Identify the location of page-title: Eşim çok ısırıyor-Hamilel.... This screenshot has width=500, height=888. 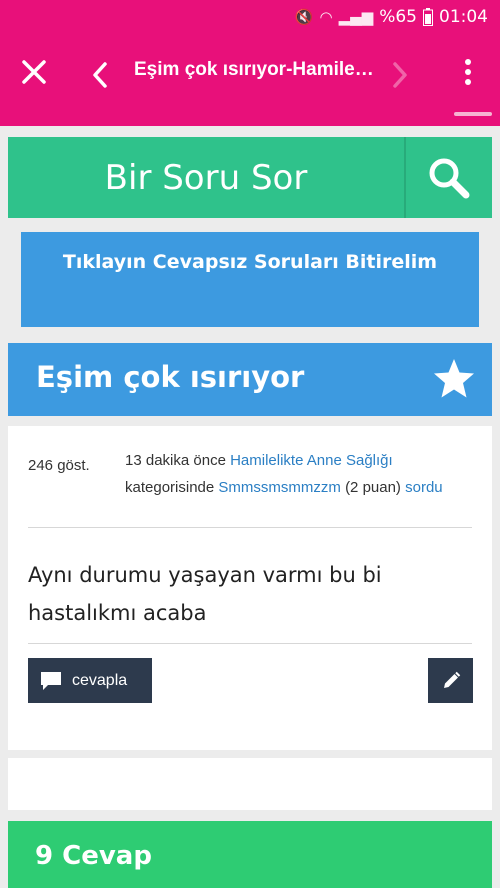
(254, 69).